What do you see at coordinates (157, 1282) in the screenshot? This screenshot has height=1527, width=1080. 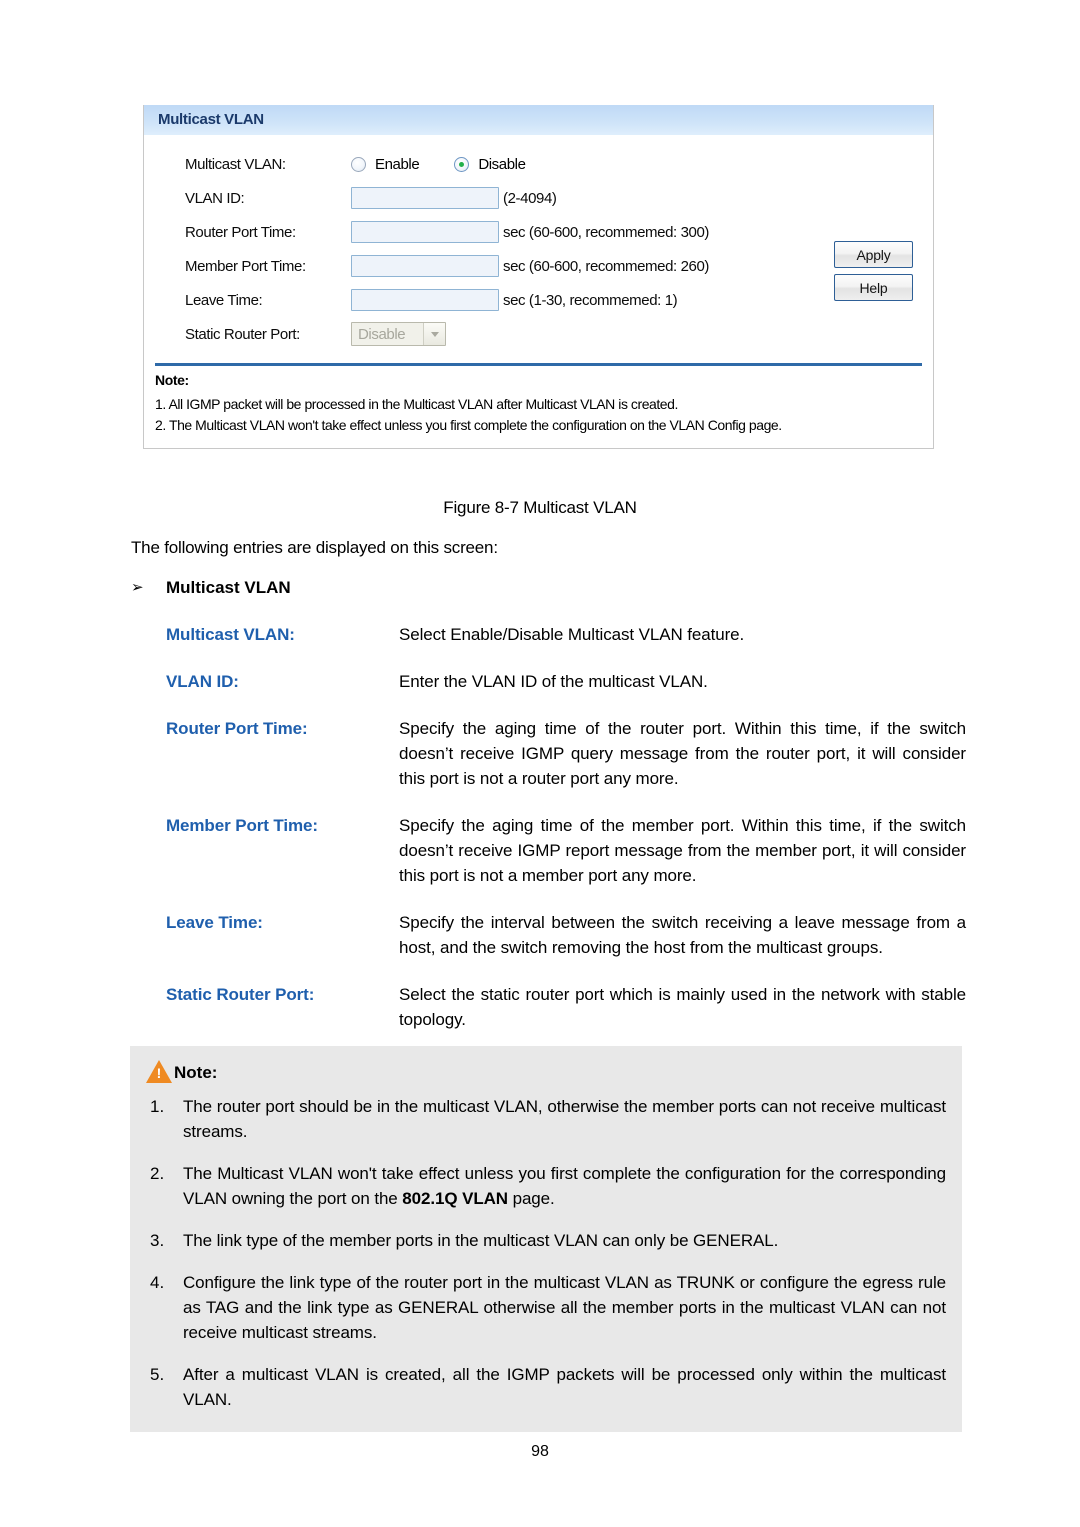 I see `note-item-number: 4.` at bounding box center [157, 1282].